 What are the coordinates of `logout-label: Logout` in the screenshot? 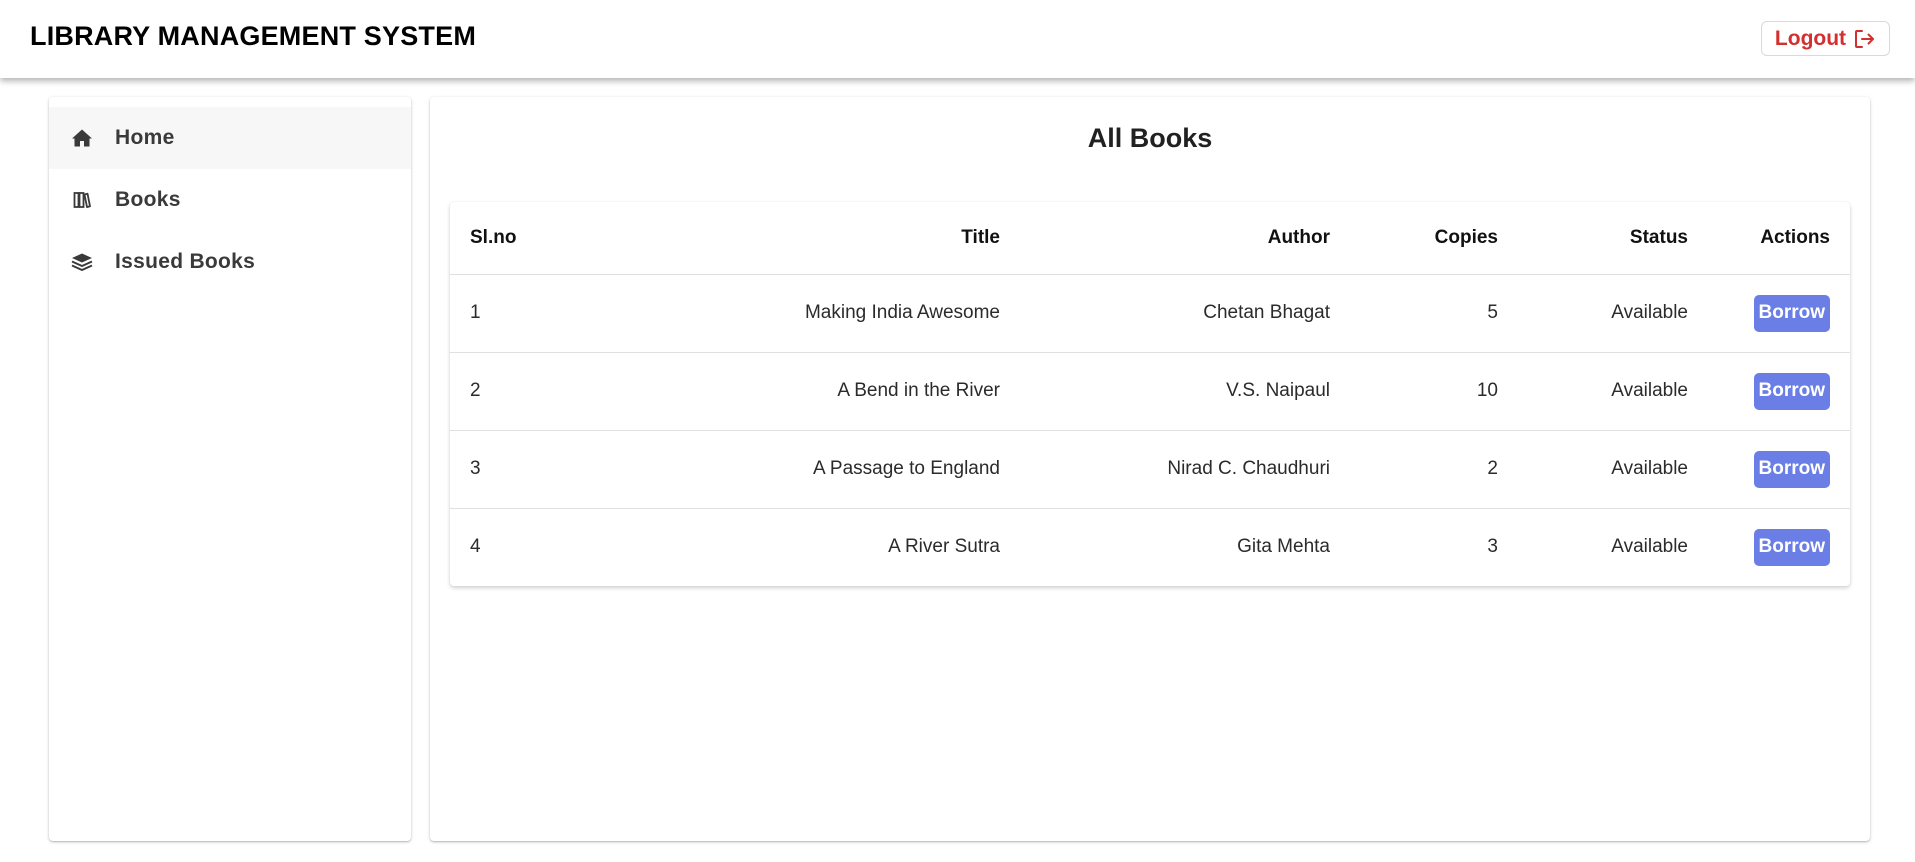 It's located at (1810, 38).